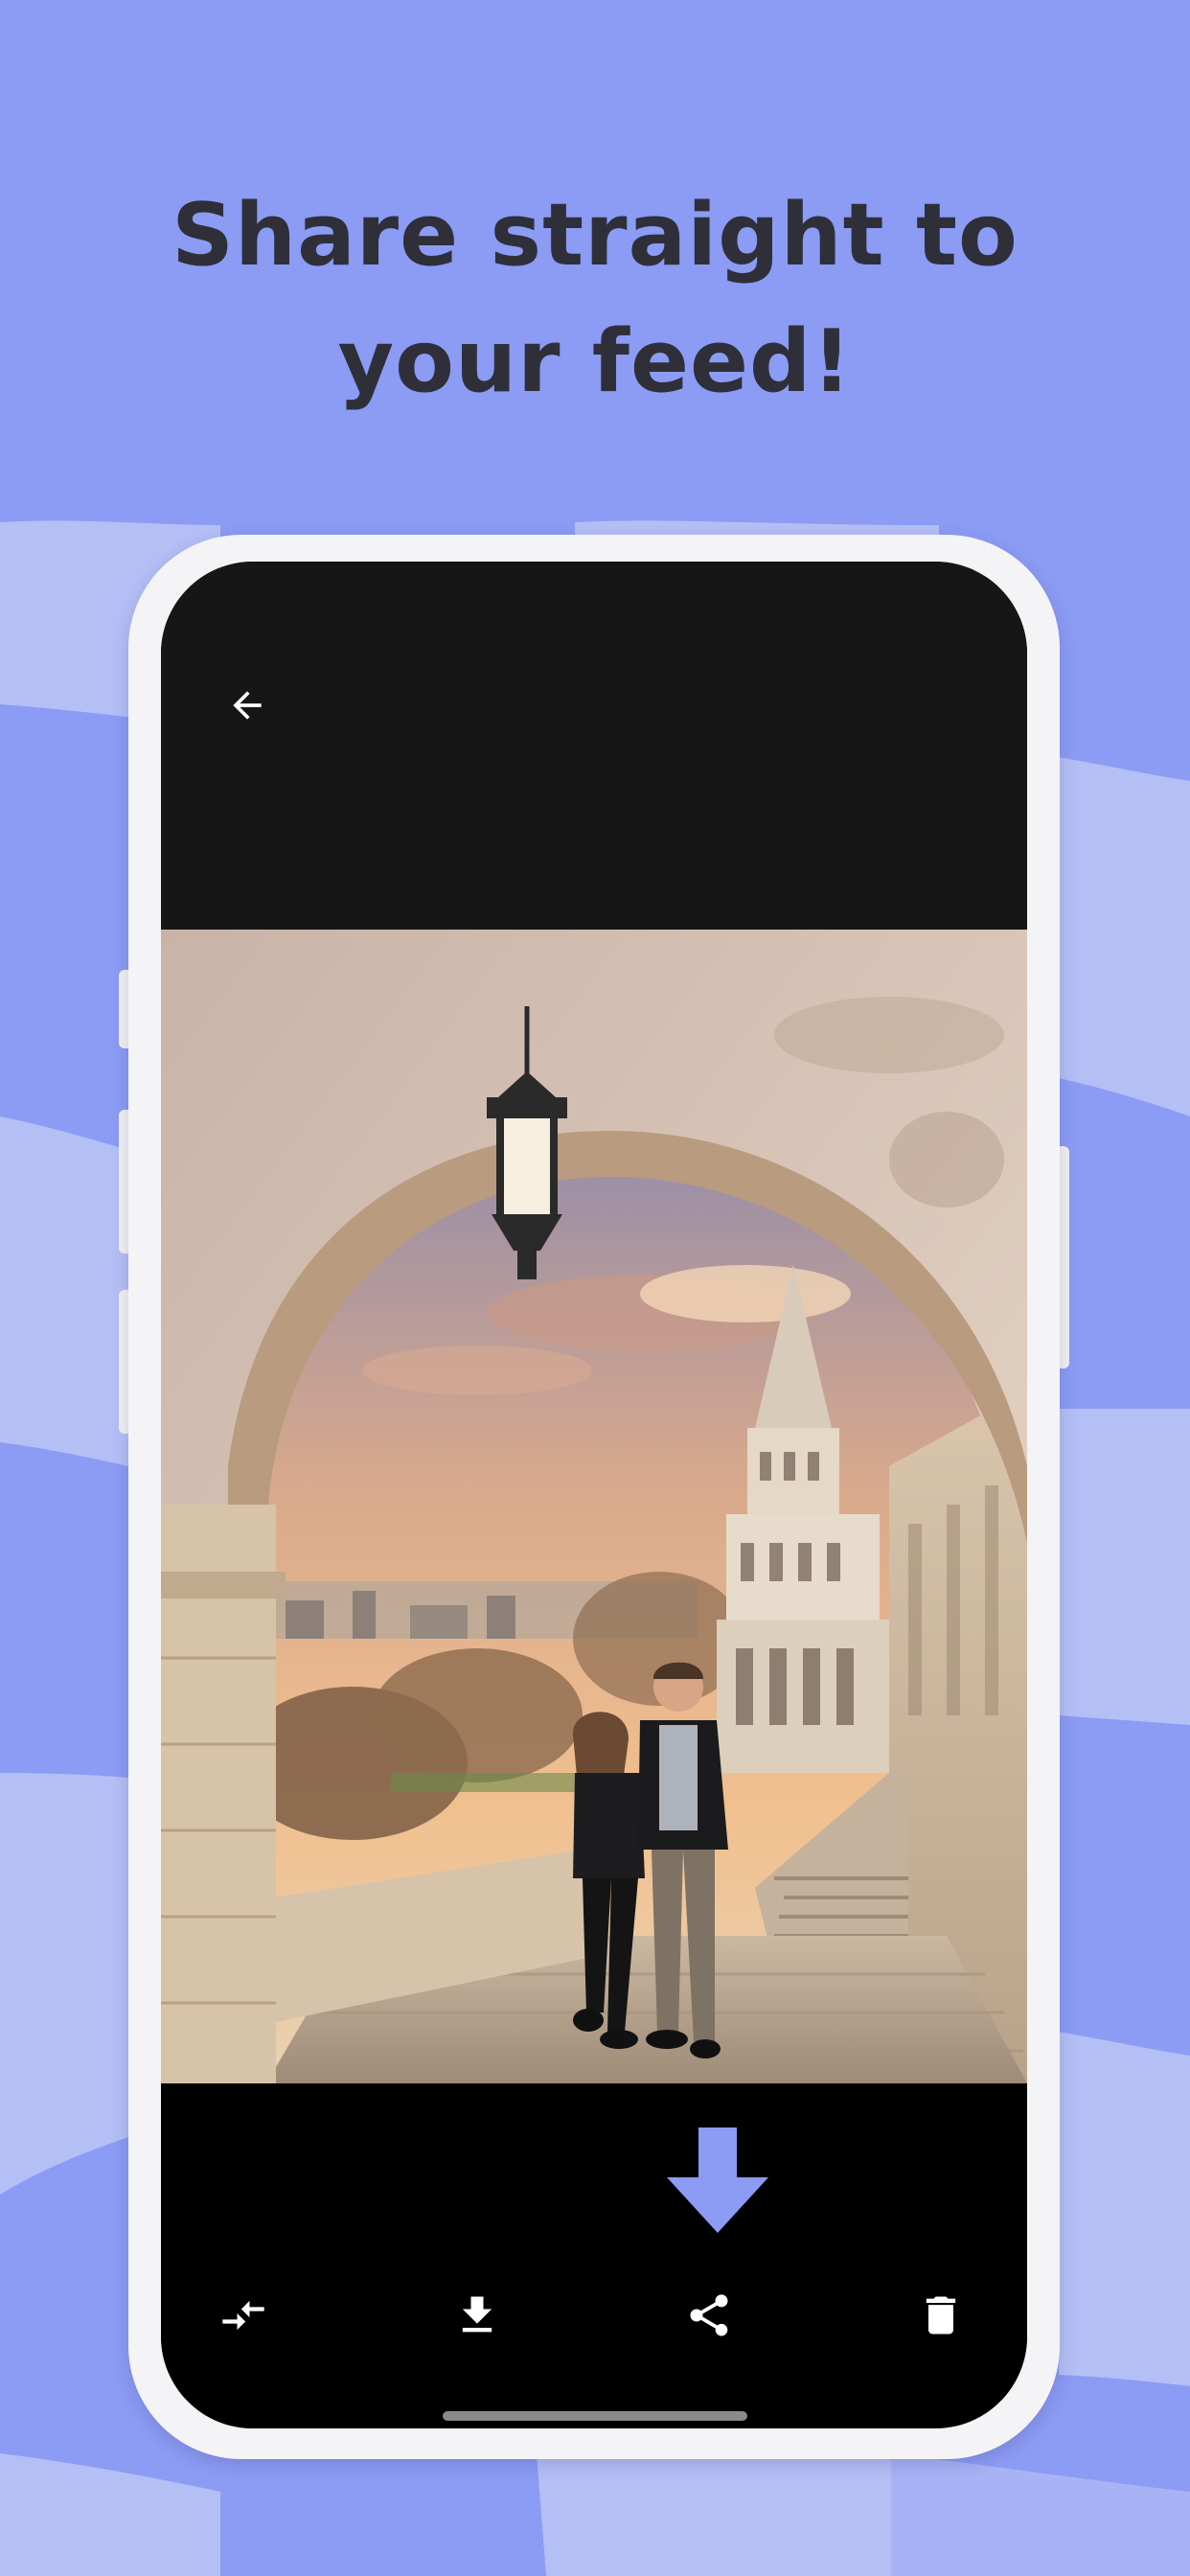 The height and width of the screenshot is (2576, 1190). What do you see at coordinates (595, 299) in the screenshot?
I see `headline: Share straight to your feed!` at bounding box center [595, 299].